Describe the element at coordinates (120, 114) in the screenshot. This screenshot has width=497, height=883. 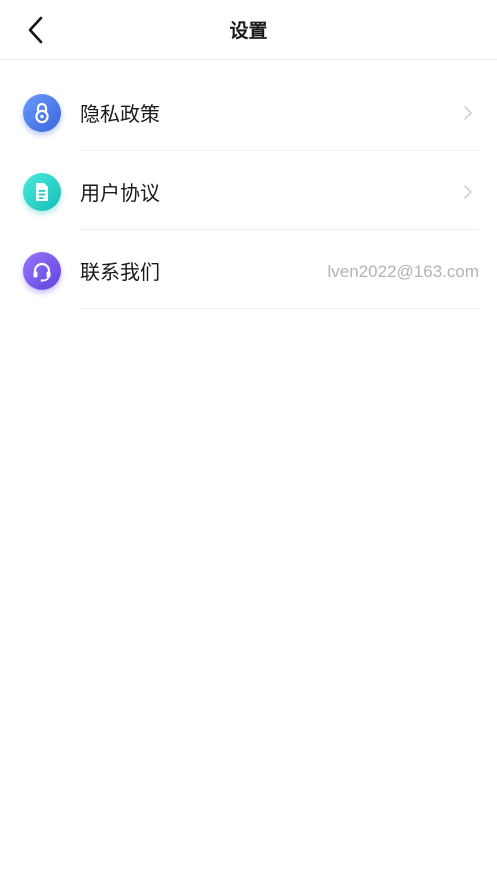
I see `settings-item-label: 隐私政策` at that location.